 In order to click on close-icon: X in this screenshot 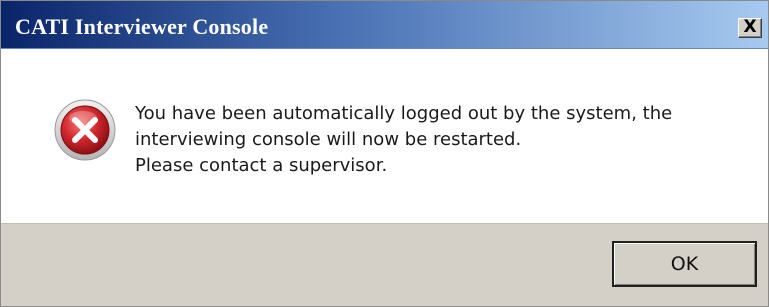, I will do `click(750, 27)`.